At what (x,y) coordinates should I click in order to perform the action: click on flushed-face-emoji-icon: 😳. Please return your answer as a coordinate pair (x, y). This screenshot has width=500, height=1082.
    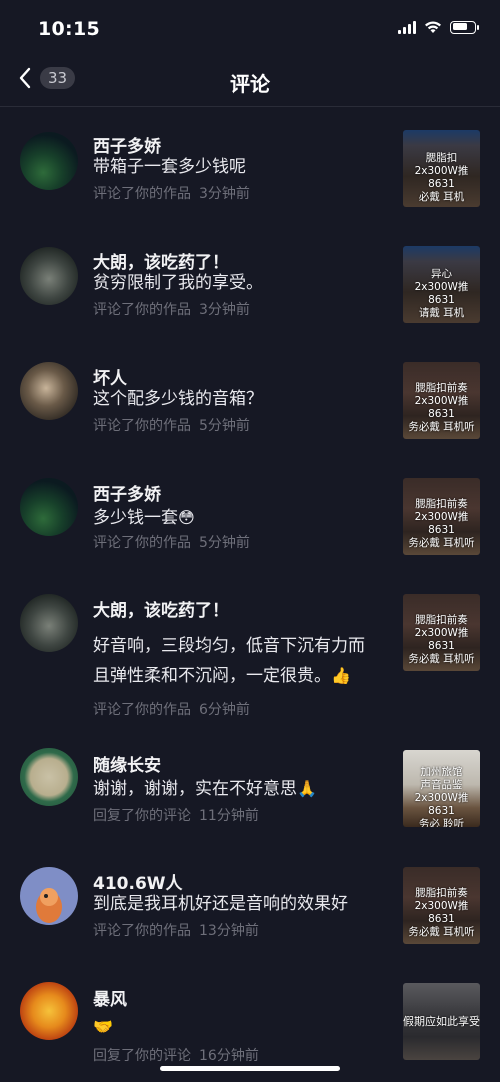
    Looking at the image, I should click on (186, 517).